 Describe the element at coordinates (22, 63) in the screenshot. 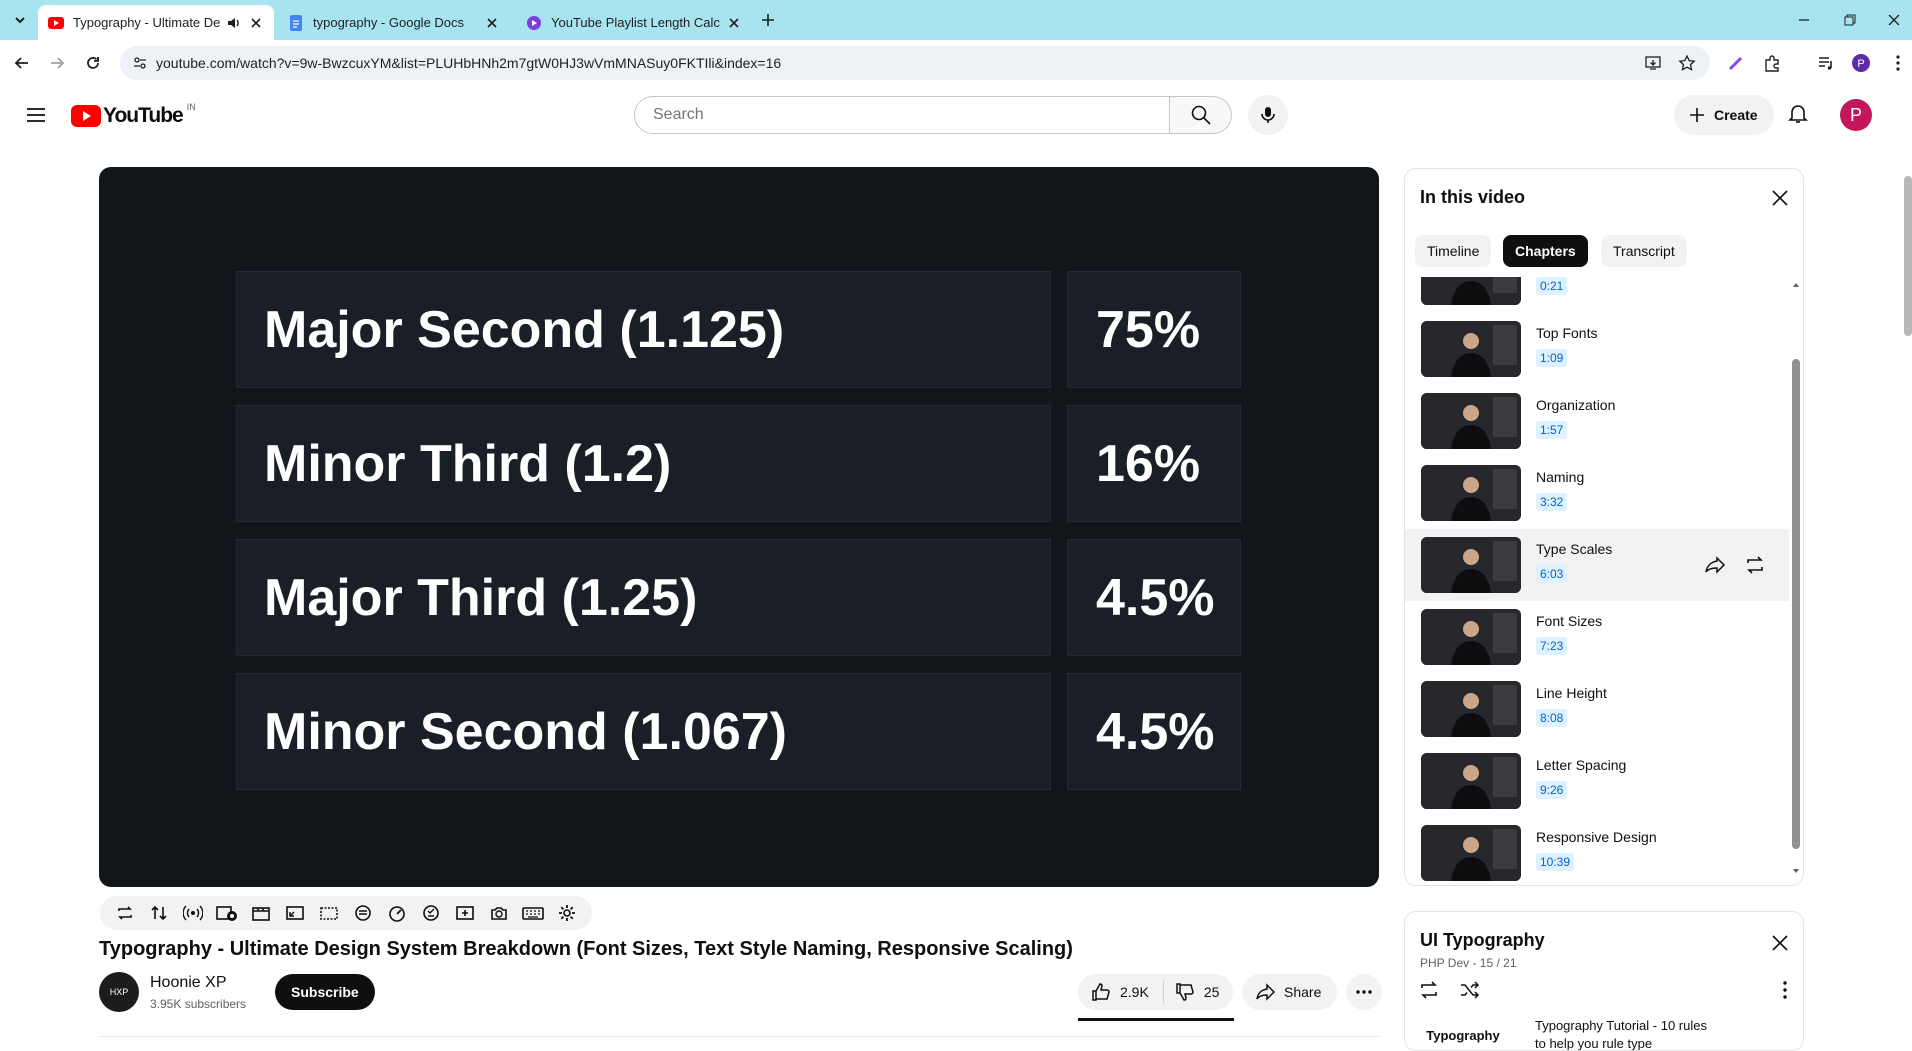

I see `back-arrow-icon` at that location.